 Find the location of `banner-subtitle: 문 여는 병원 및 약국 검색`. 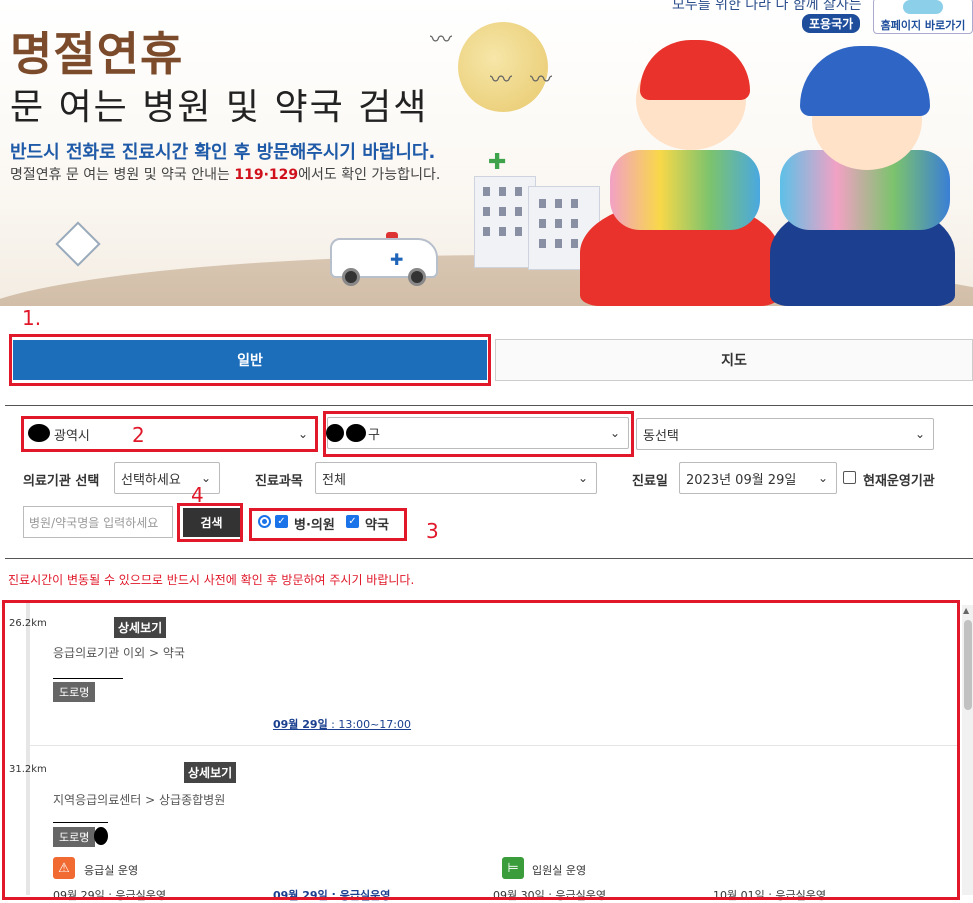

banner-subtitle: 문 여는 병원 및 약국 검색 is located at coordinates (219, 107).